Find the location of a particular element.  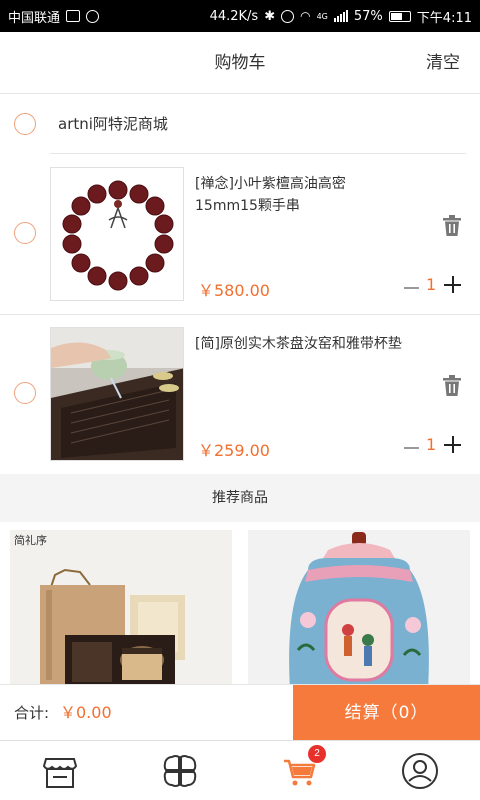

checkout-bar: 合计: ￥0.00 结算（0） is located at coordinates (240, 712).